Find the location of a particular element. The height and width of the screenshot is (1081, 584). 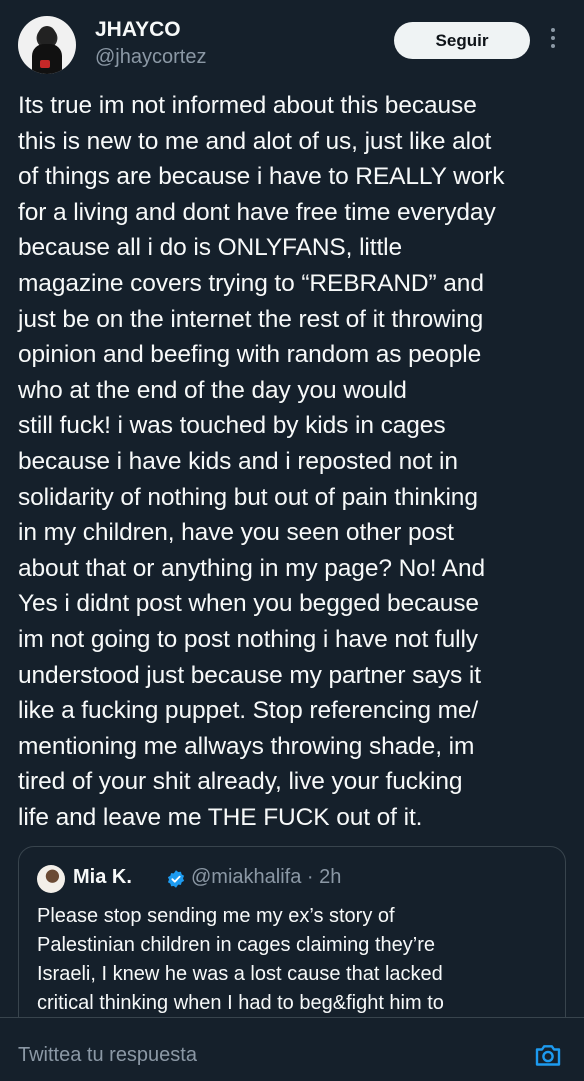

quoted-handle-time: @miakhalifa · 2h is located at coordinates (266, 877).